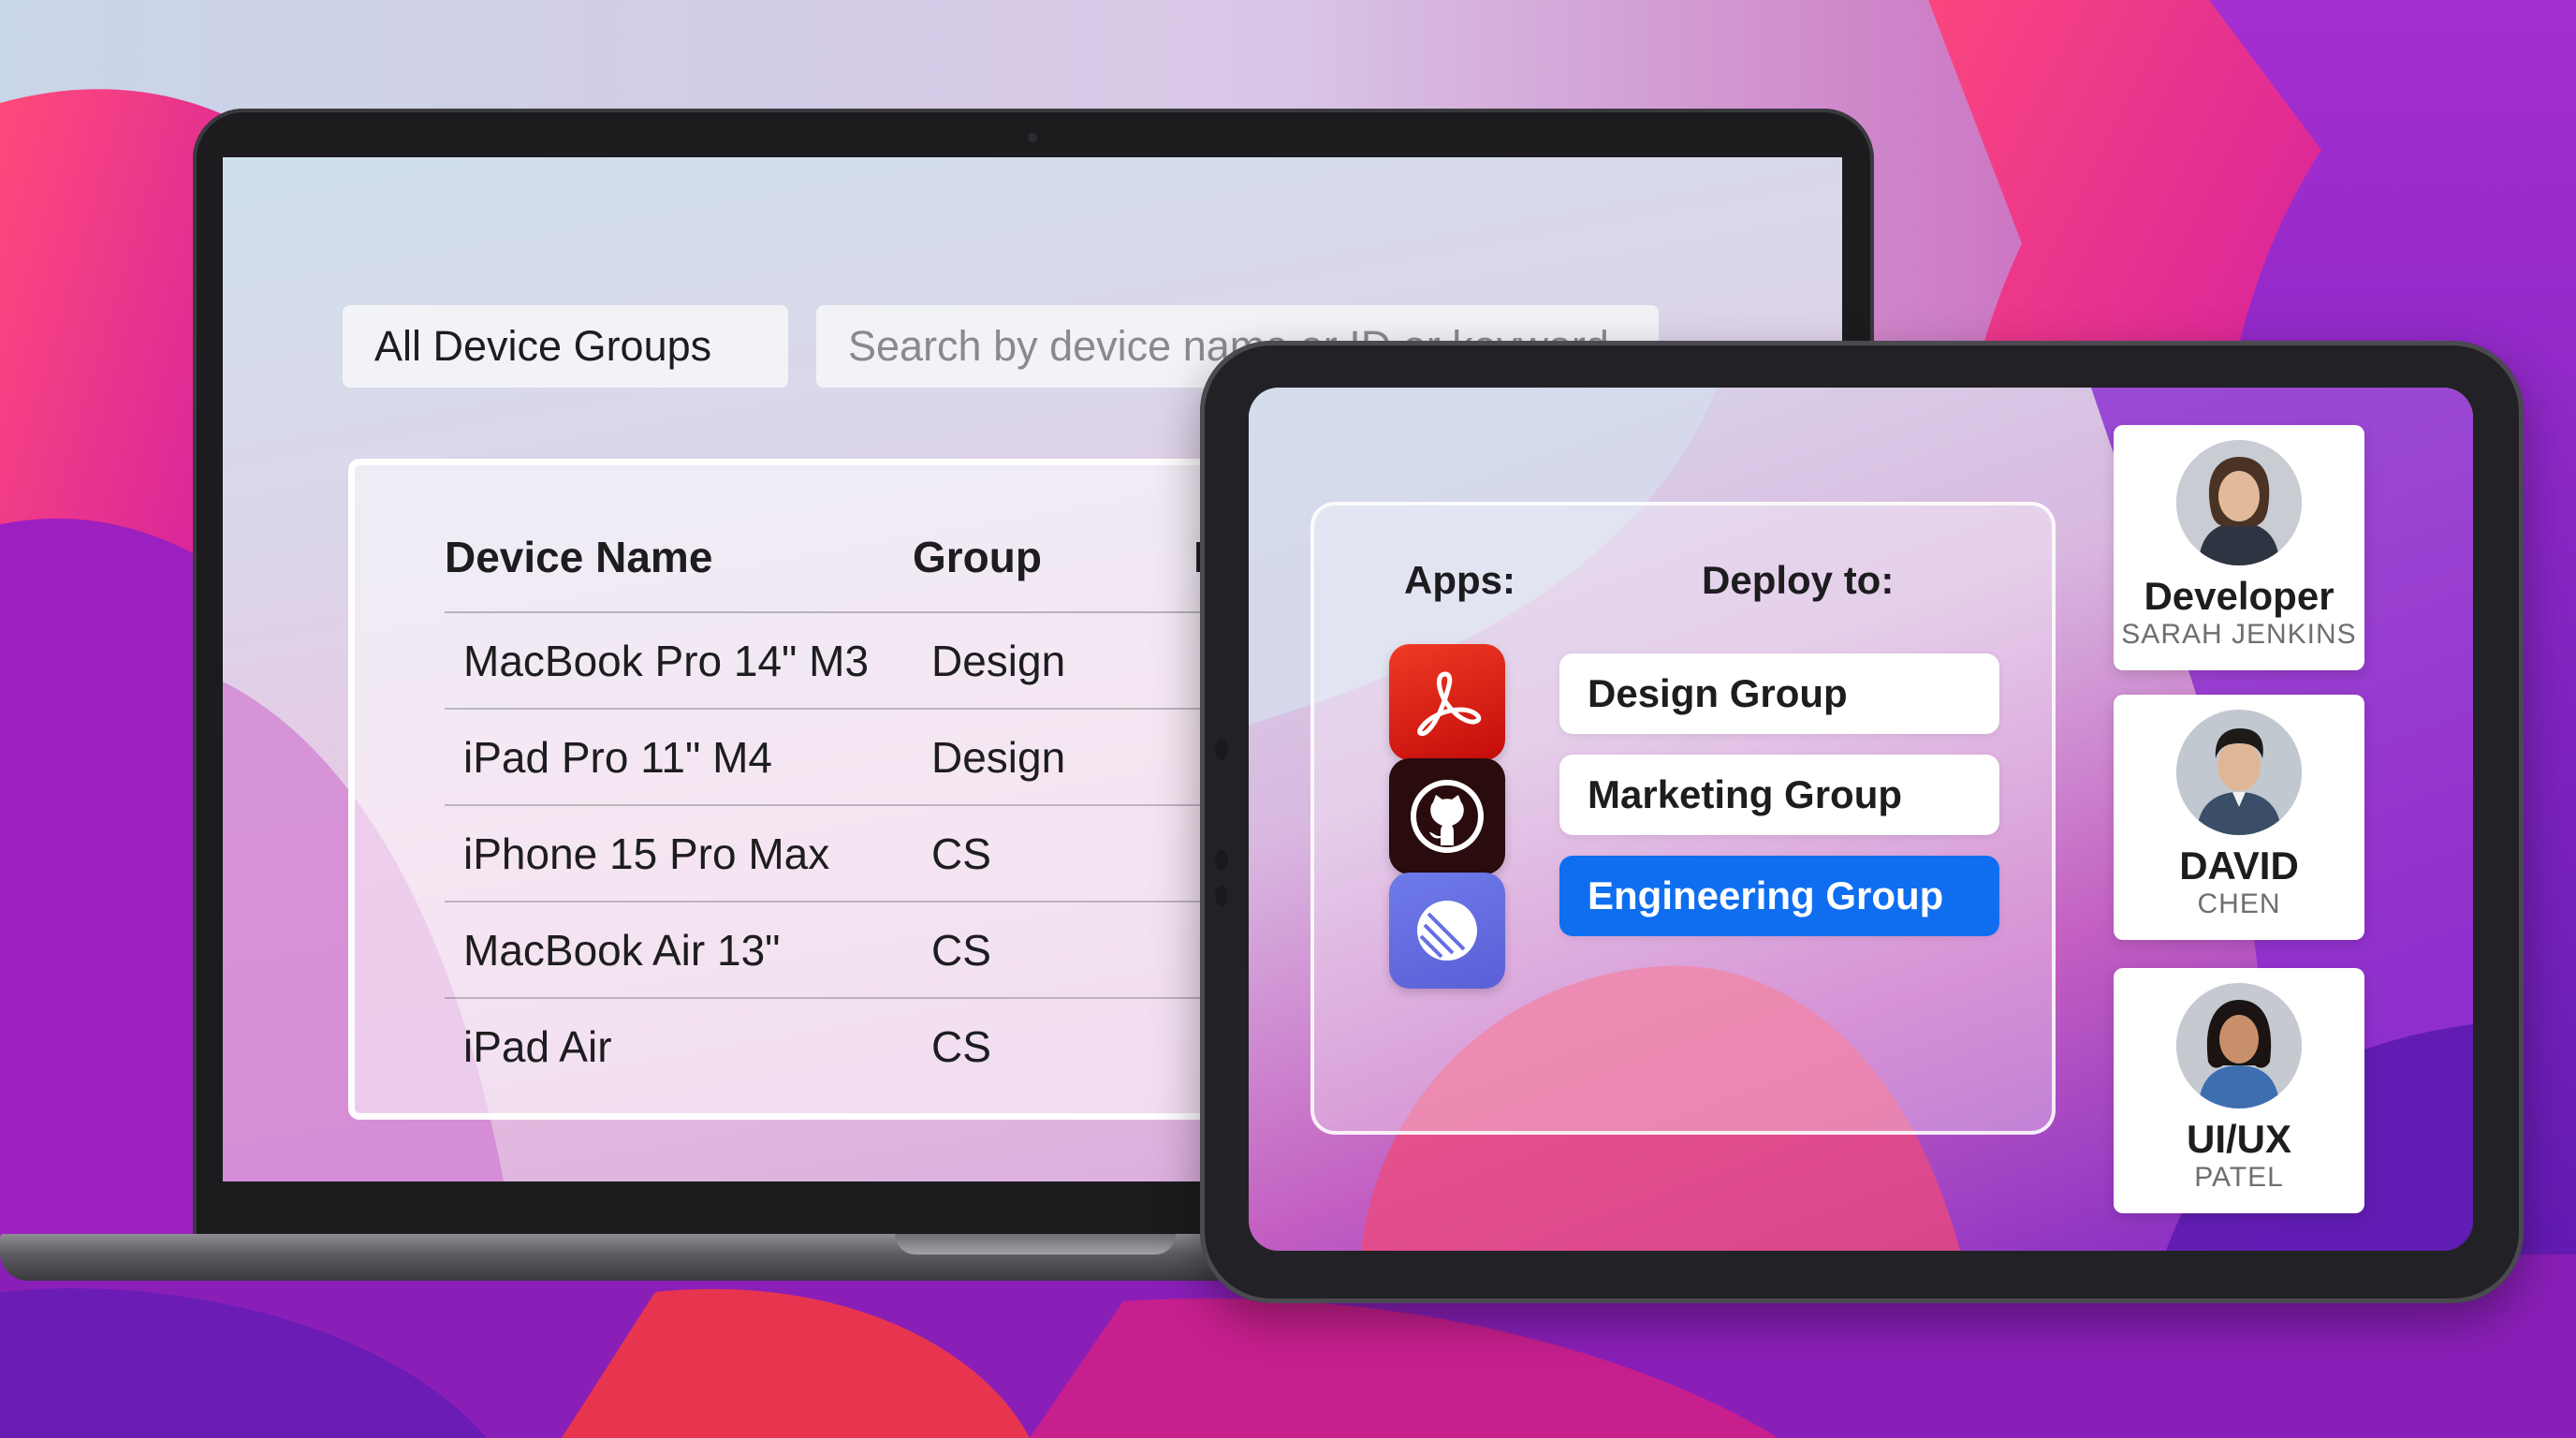 Image resolution: width=2576 pixels, height=1438 pixels. Describe the element at coordinates (646, 853) in the screenshot. I see `device-name-cell: iPhone 15 Pro Max` at that location.